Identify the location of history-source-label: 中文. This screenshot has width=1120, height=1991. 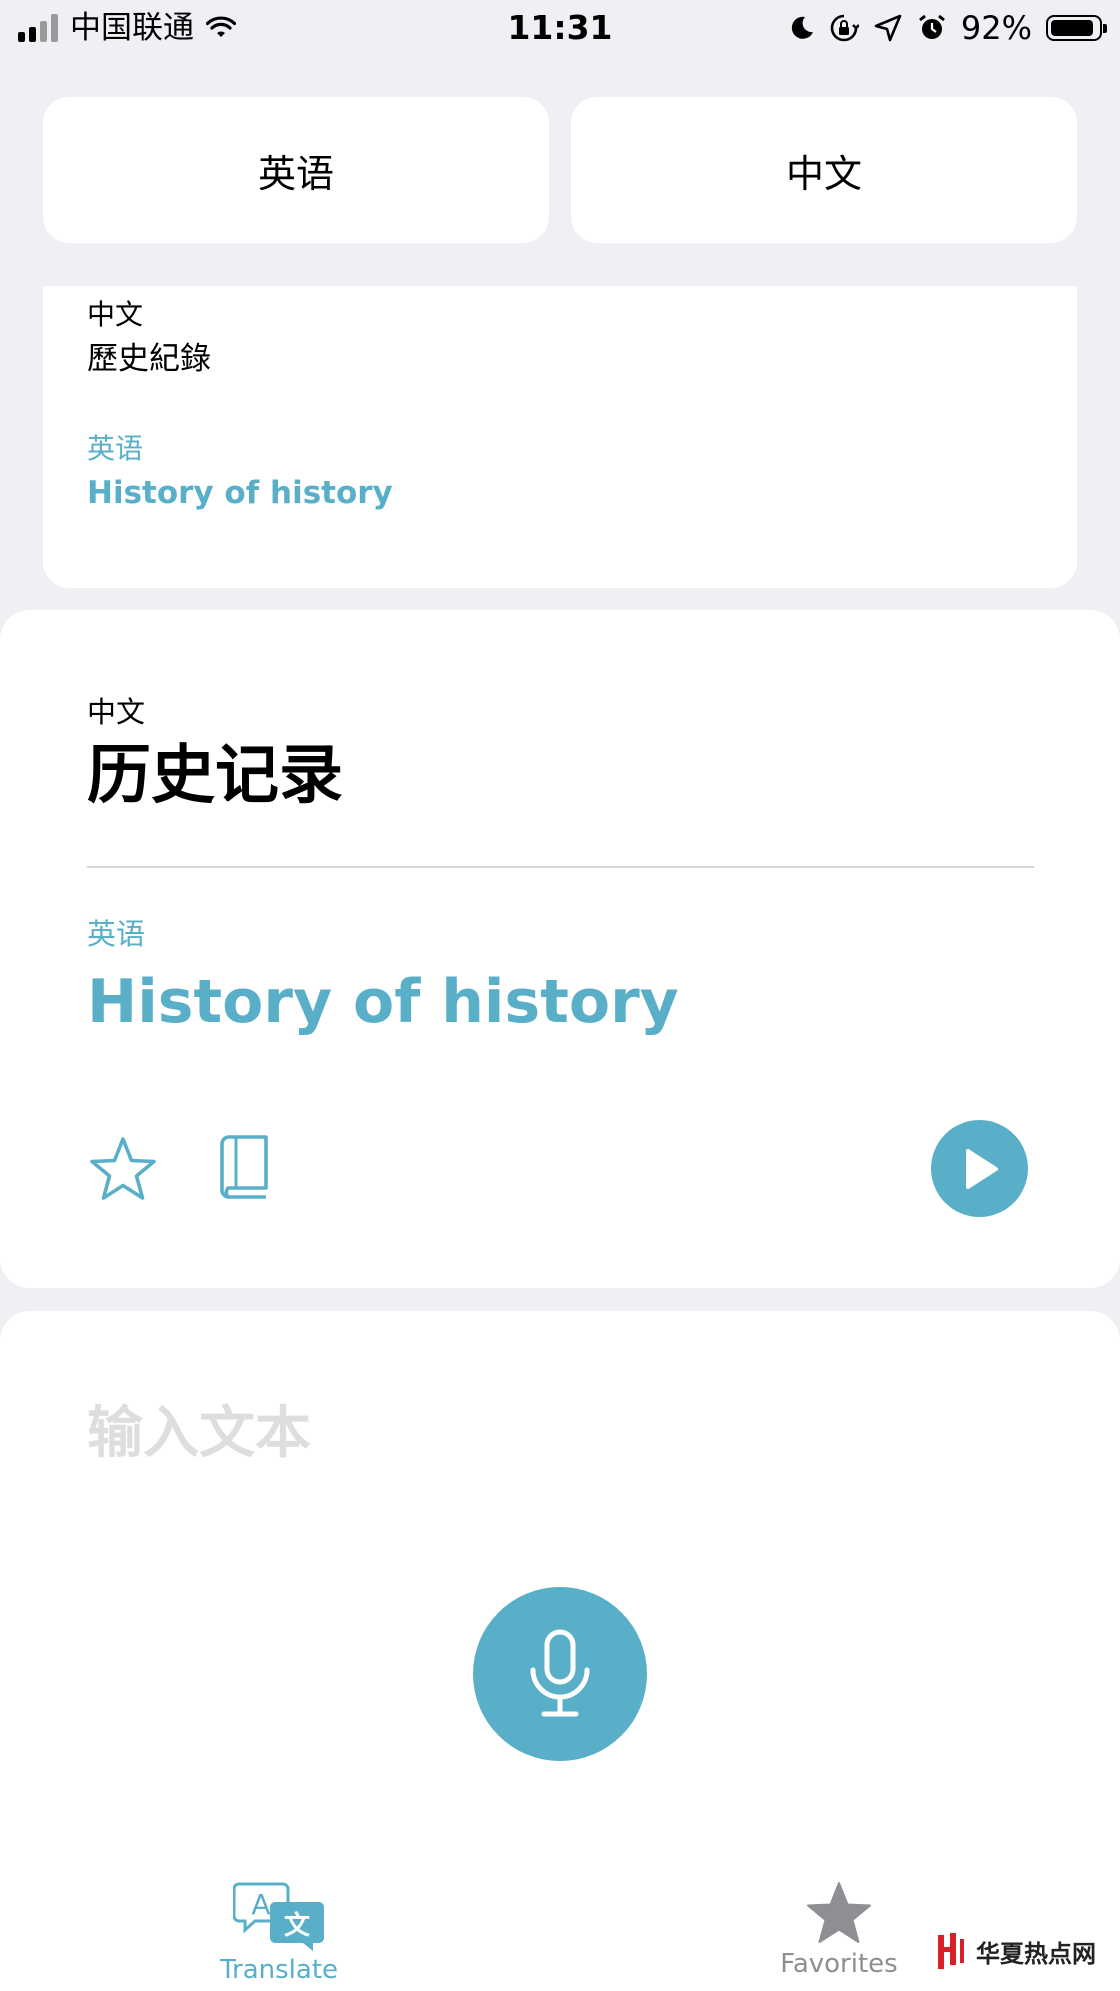
(115, 314).